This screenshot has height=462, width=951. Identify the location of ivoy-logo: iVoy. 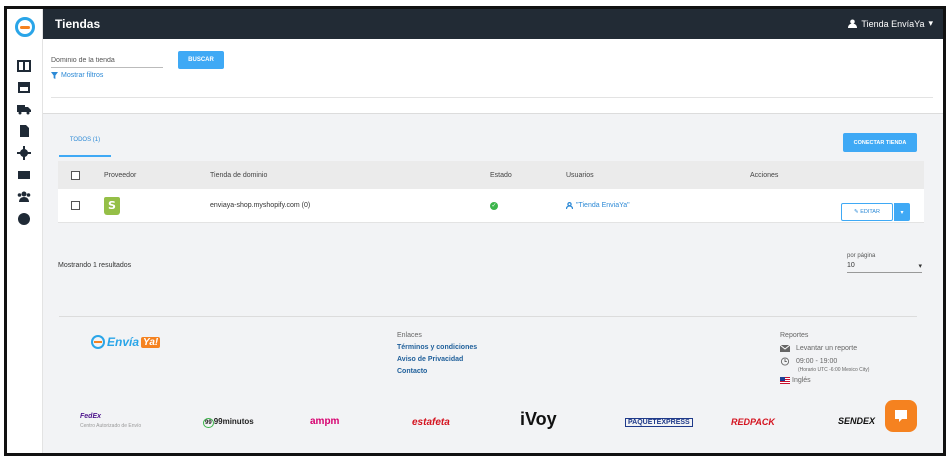
(538, 419).